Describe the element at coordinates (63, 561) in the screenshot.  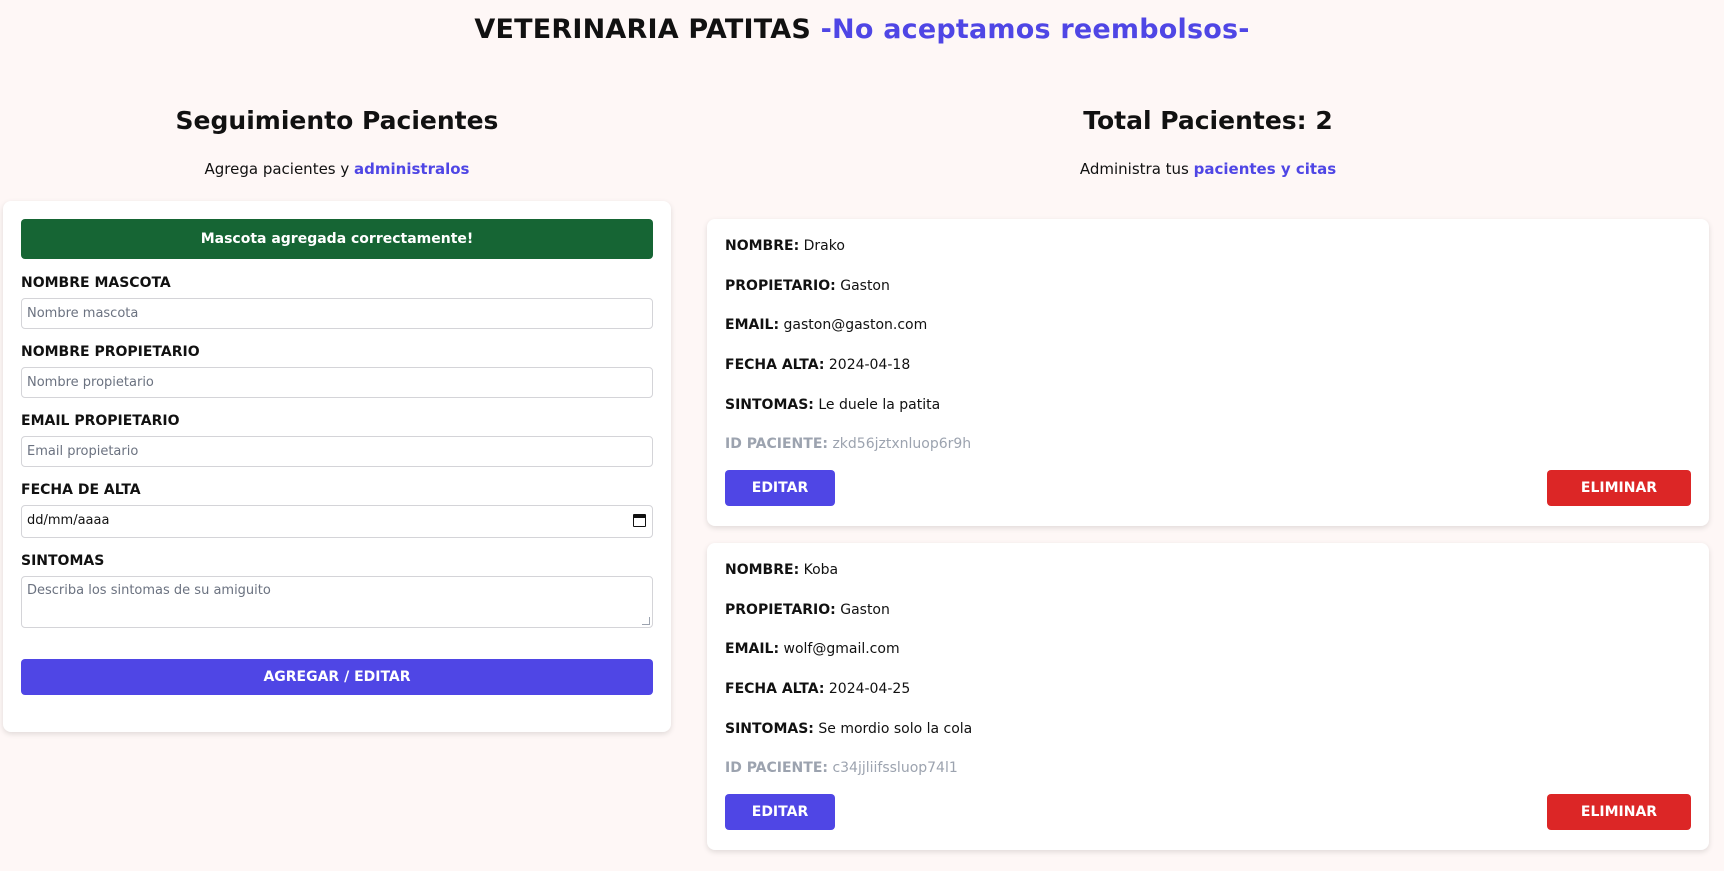
I see `symptoms-label: SINTOMAS` at that location.